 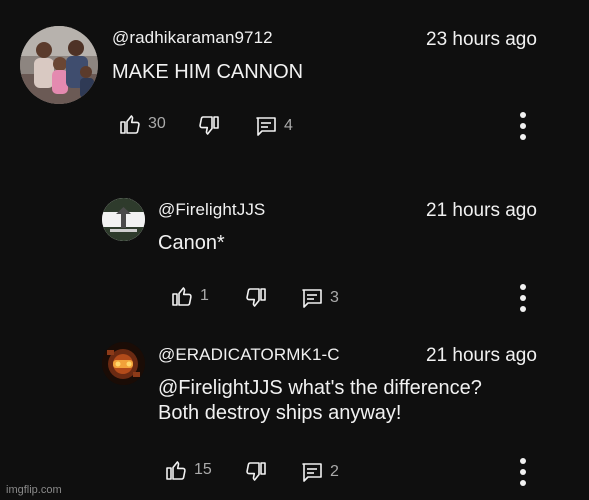 I want to click on avatar-photo, so click(x=59, y=65).